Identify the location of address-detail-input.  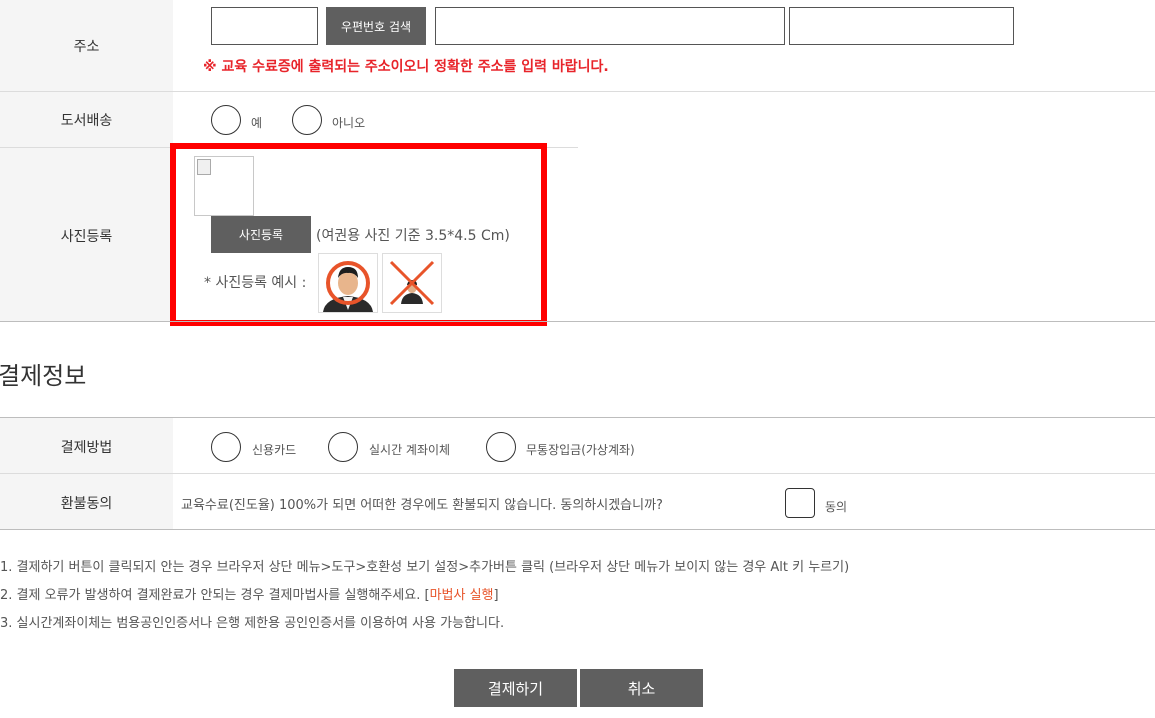
(901, 26).